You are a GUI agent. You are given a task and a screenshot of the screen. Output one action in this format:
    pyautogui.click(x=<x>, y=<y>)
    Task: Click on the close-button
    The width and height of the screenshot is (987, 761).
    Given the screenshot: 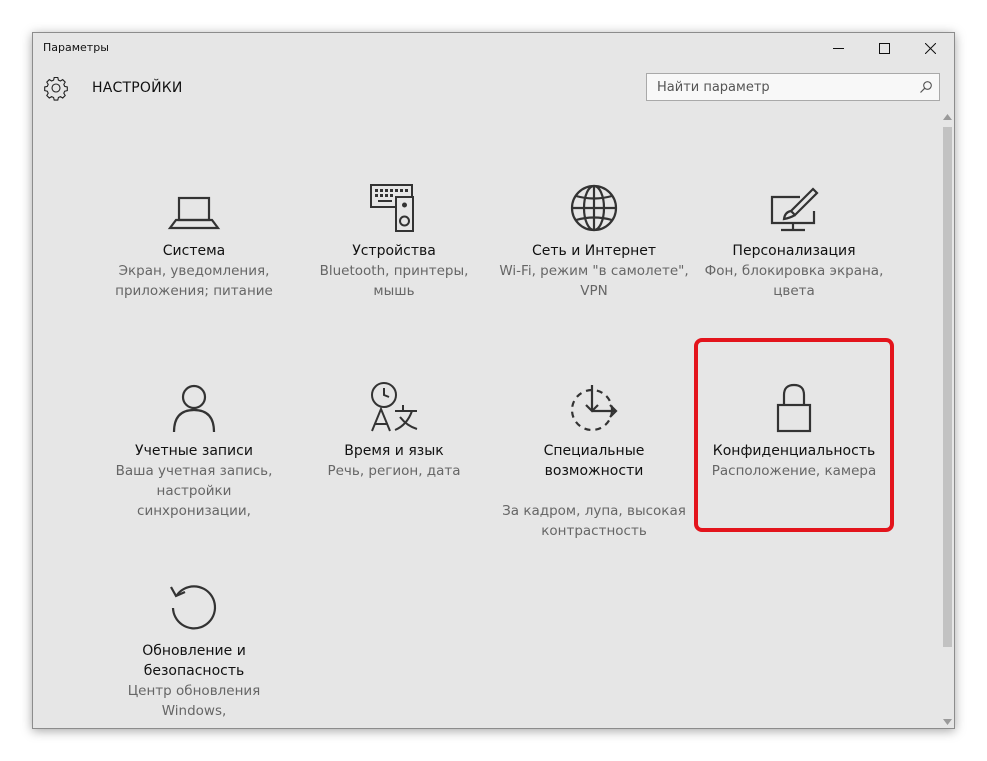 What is the action you would take?
    pyautogui.click(x=930, y=48)
    